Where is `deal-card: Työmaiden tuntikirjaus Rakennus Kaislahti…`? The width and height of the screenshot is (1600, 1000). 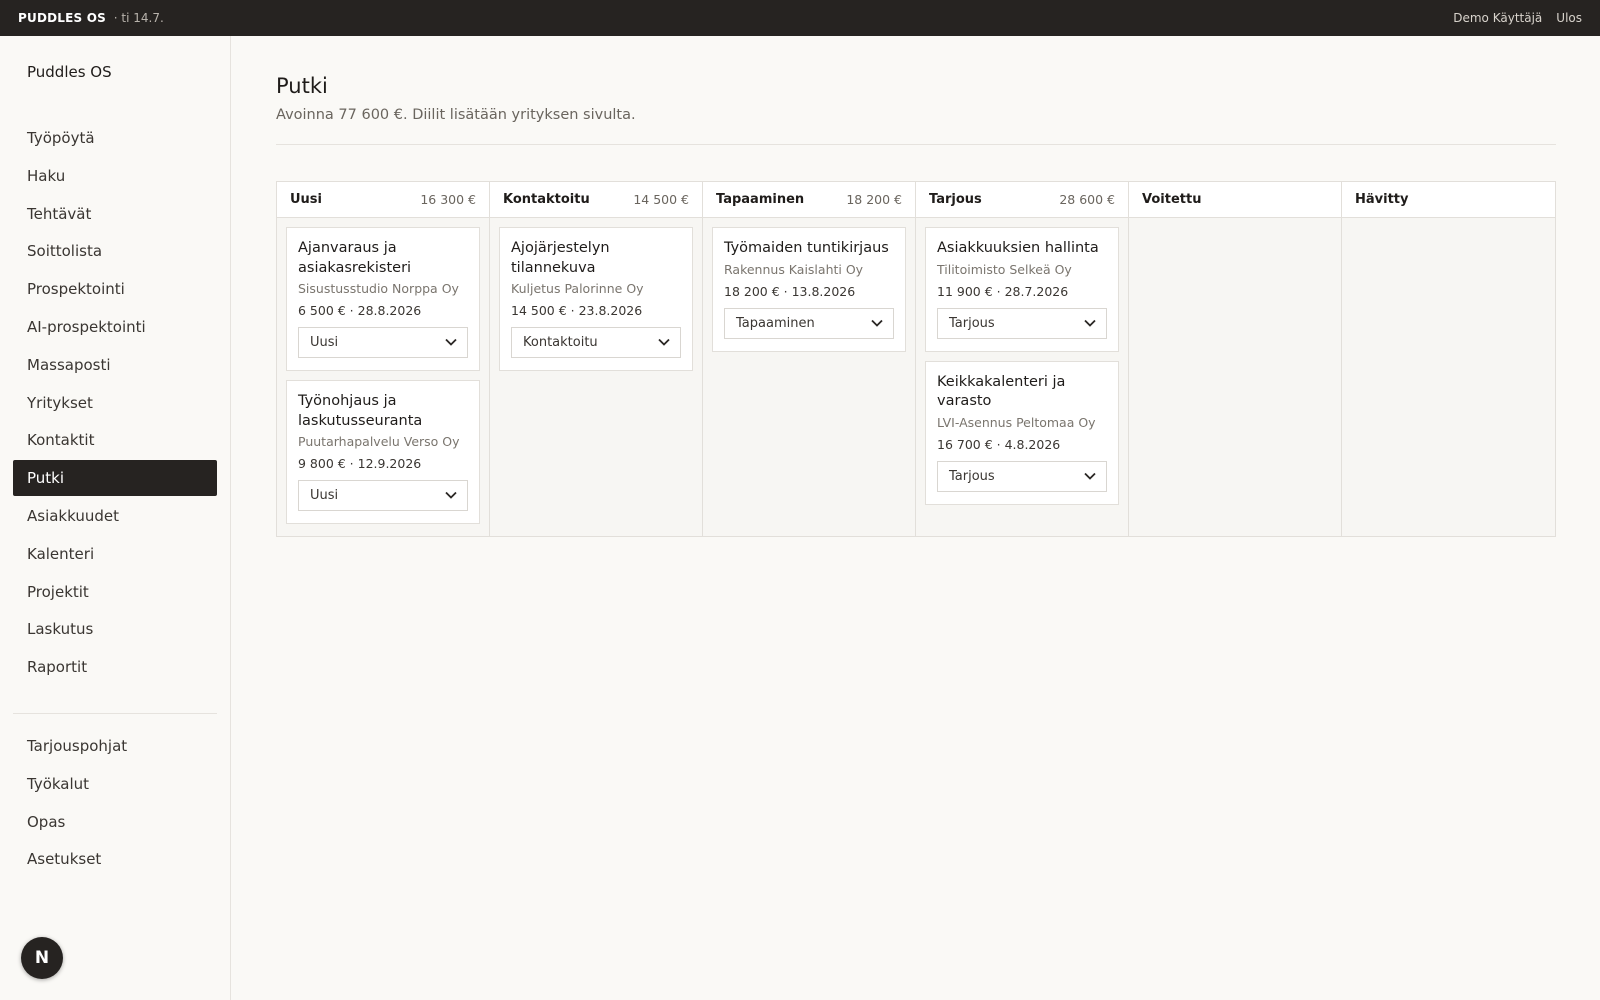 deal-card: Työmaiden tuntikirjaus Rakennus Kaislahti… is located at coordinates (809, 289).